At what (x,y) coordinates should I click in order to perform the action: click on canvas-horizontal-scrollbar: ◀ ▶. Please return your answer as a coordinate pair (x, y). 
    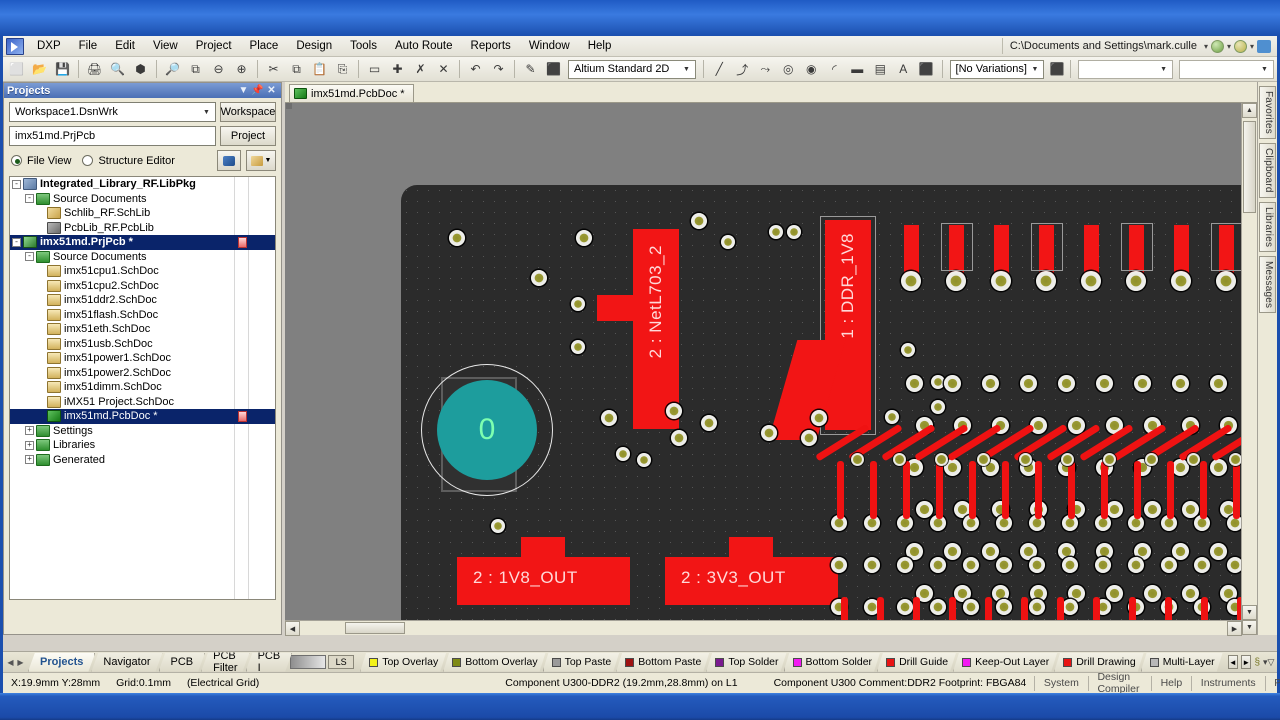
    Looking at the image, I should click on (763, 628).